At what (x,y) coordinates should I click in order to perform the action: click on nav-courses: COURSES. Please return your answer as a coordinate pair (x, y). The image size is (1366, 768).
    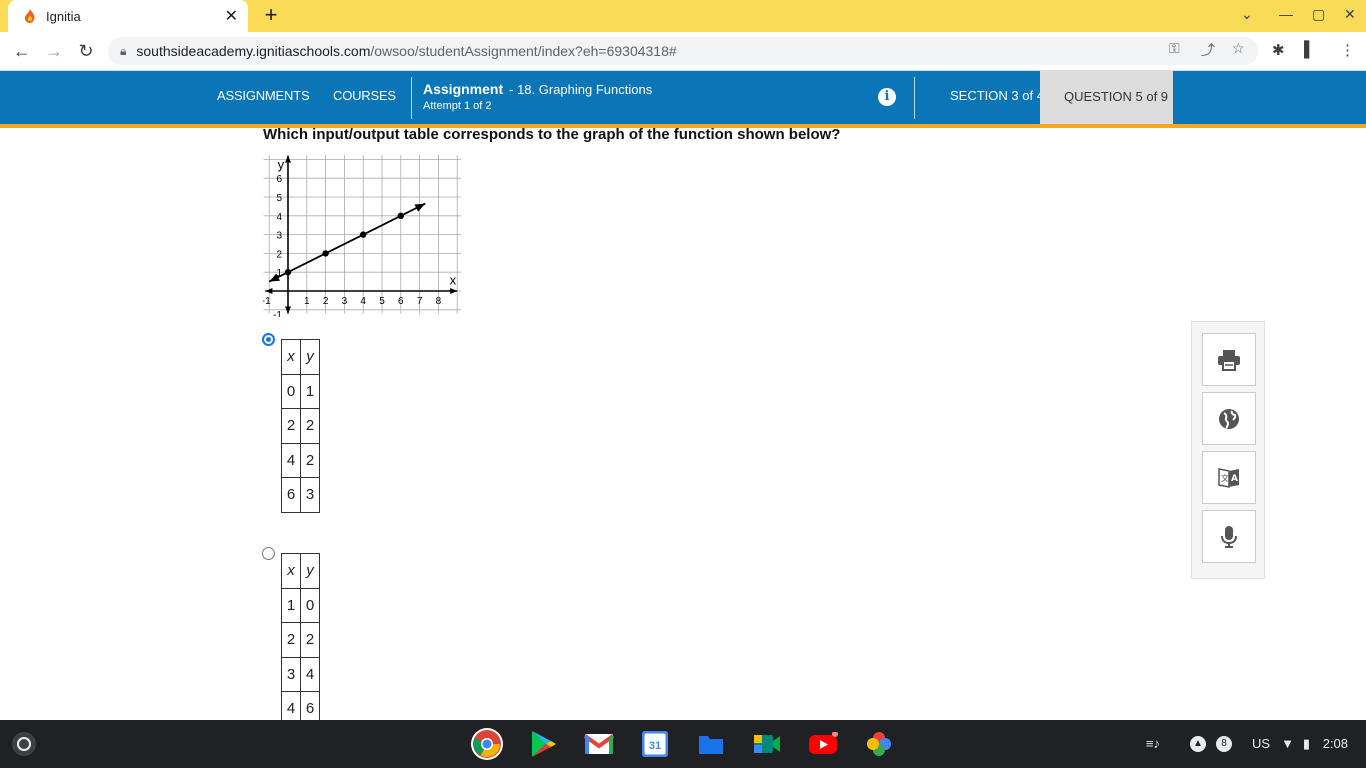
    Looking at the image, I should click on (364, 95).